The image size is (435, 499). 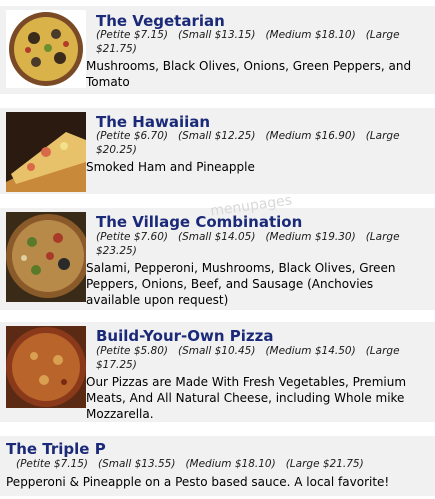 What do you see at coordinates (310, 237) in the screenshot?
I see `price-medium: (Medium $19.30)` at bounding box center [310, 237].